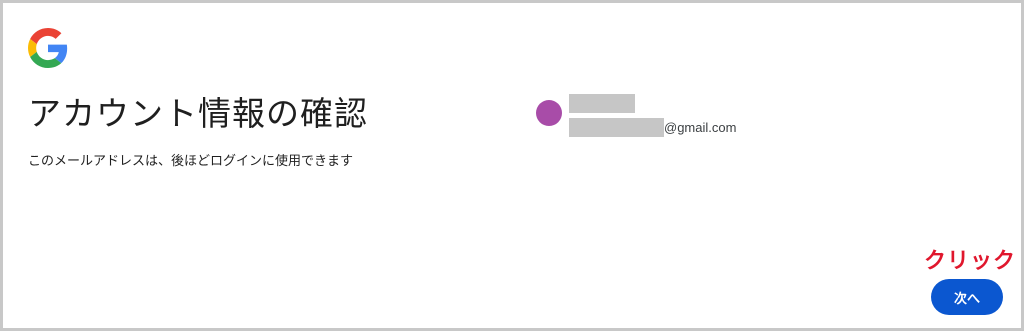 The image size is (1024, 331). Describe the element at coordinates (602, 103) in the screenshot. I see `account-name-redacted` at that location.